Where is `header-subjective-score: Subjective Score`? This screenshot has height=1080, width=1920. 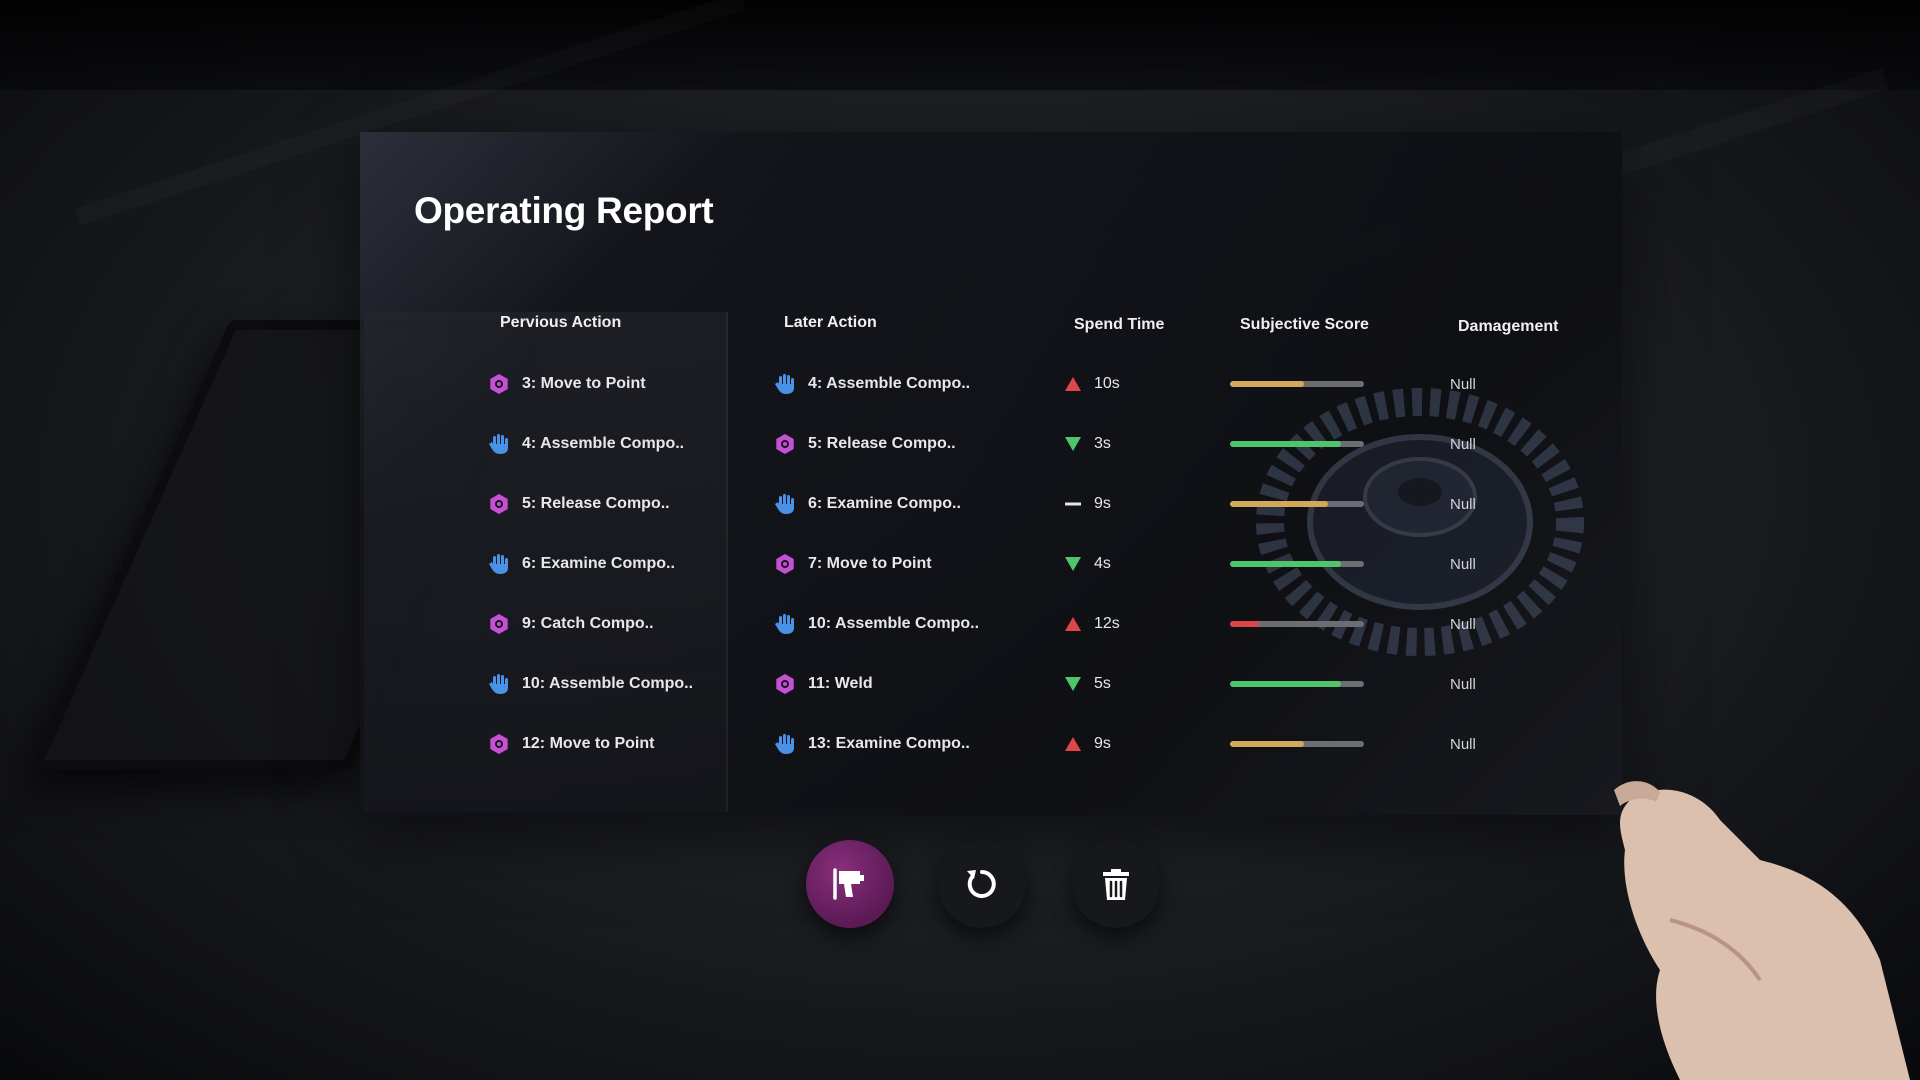 header-subjective-score: Subjective Score is located at coordinates (1304, 324).